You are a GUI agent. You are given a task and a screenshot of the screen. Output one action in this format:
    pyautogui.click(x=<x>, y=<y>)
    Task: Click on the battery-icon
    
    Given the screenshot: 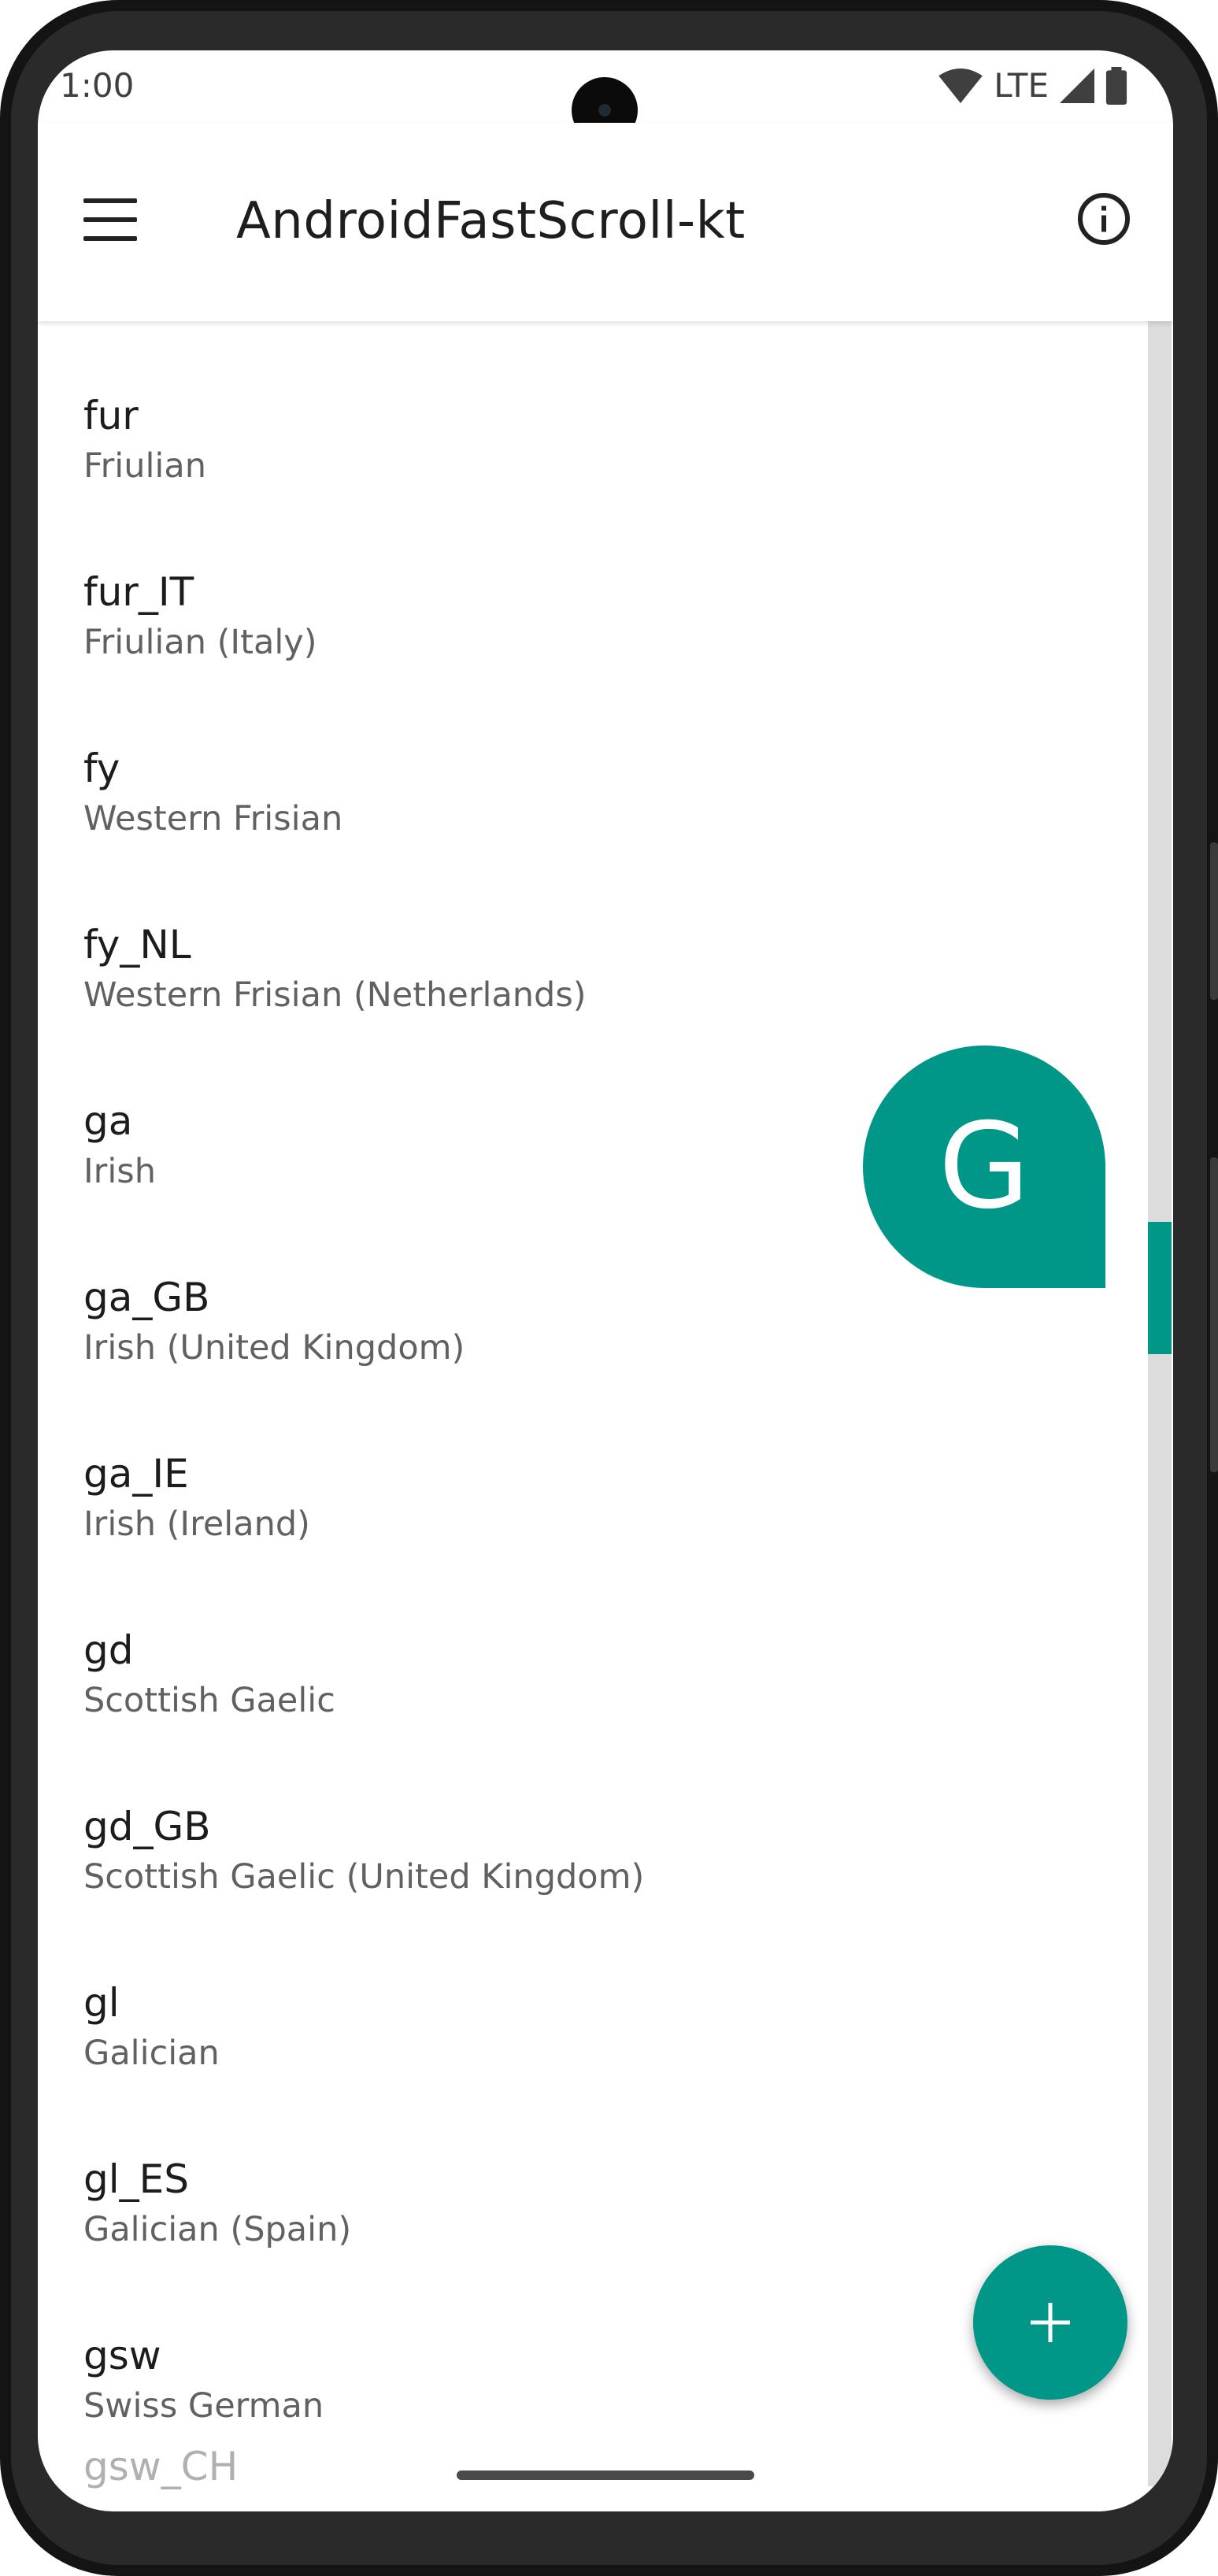 What is the action you would take?
    pyautogui.click(x=1116, y=85)
    